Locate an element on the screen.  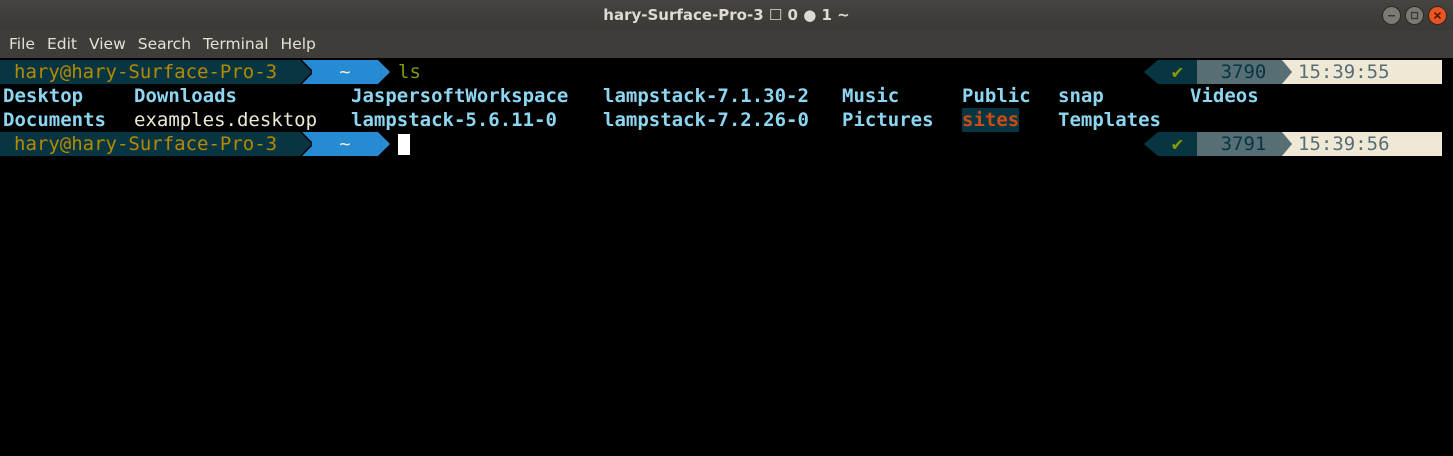
minimize-button is located at coordinates (1391, 15).